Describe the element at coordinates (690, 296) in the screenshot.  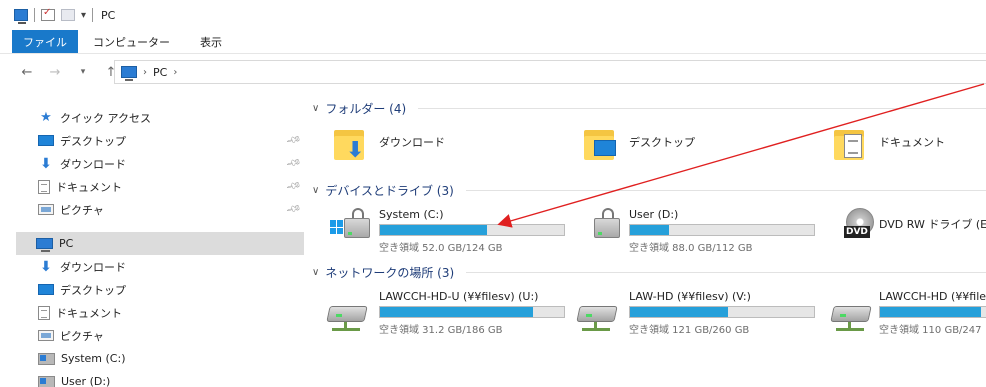
I see `drive-name: LAW-HD (¥¥filesv) (V:)` at that location.